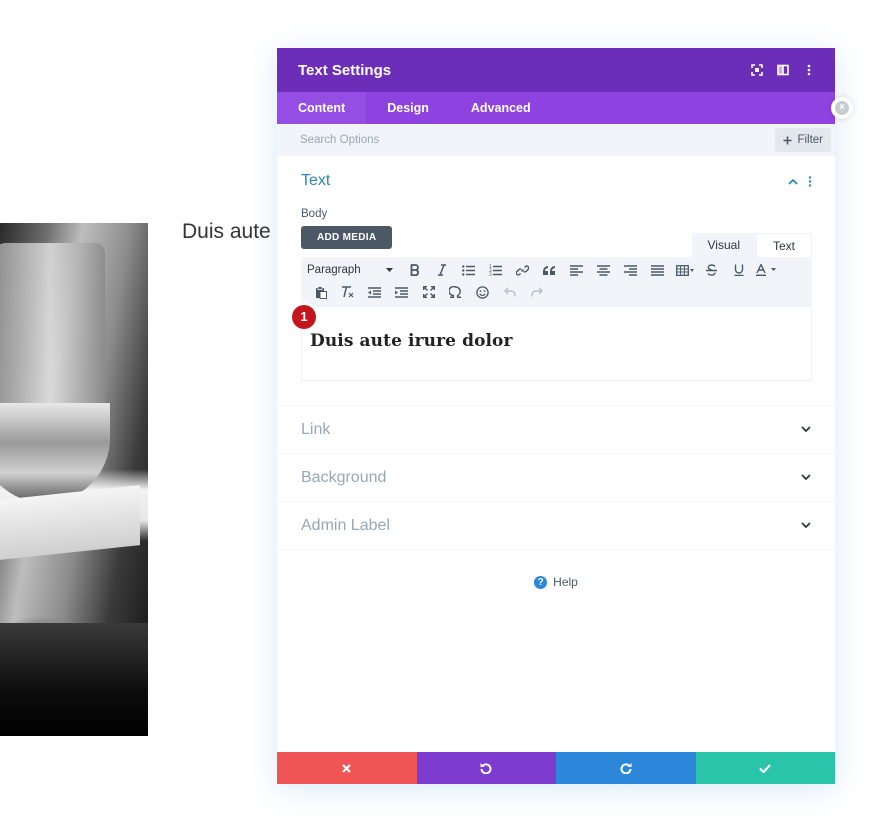 This screenshot has width=880, height=826. What do you see at coordinates (541, 582) in the screenshot?
I see `help-icon: ?` at bounding box center [541, 582].